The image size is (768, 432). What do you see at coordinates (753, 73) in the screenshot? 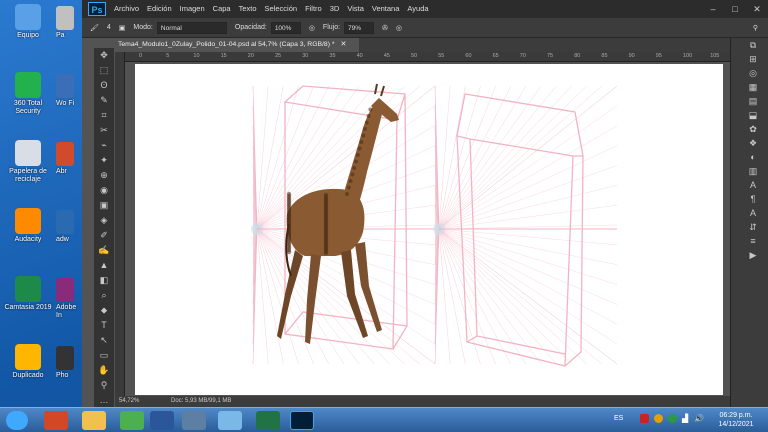
I see `panel-icon: ◎` at bounding box center [753, 73].